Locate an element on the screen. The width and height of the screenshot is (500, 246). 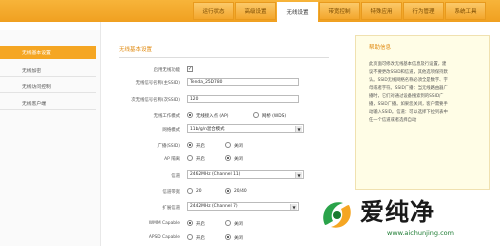
sidebar-item-wireless-clients: 无线客户端 is located at coordinates (48, 103).